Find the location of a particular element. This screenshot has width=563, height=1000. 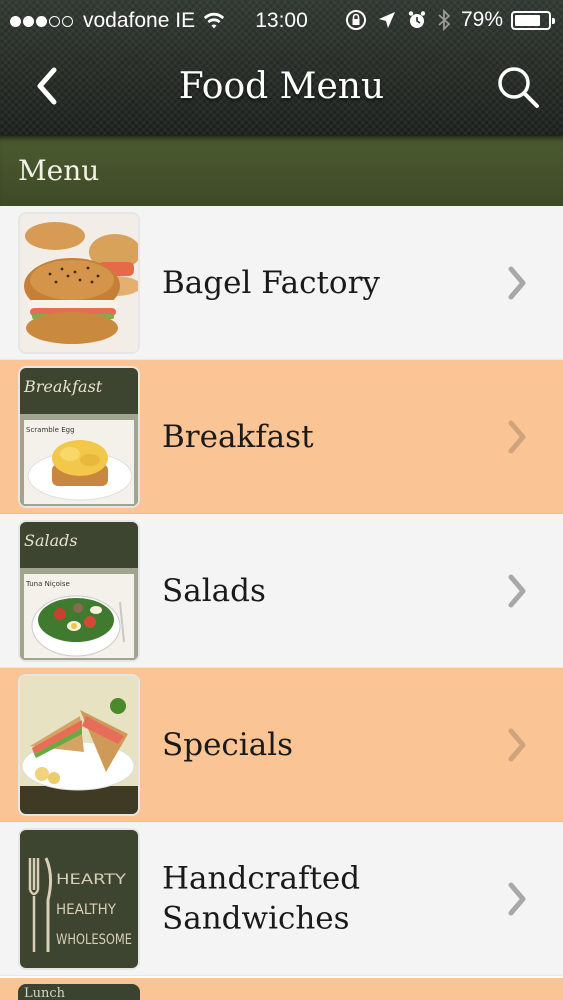

specials-thumbnail is located at coordinates (79, 745).